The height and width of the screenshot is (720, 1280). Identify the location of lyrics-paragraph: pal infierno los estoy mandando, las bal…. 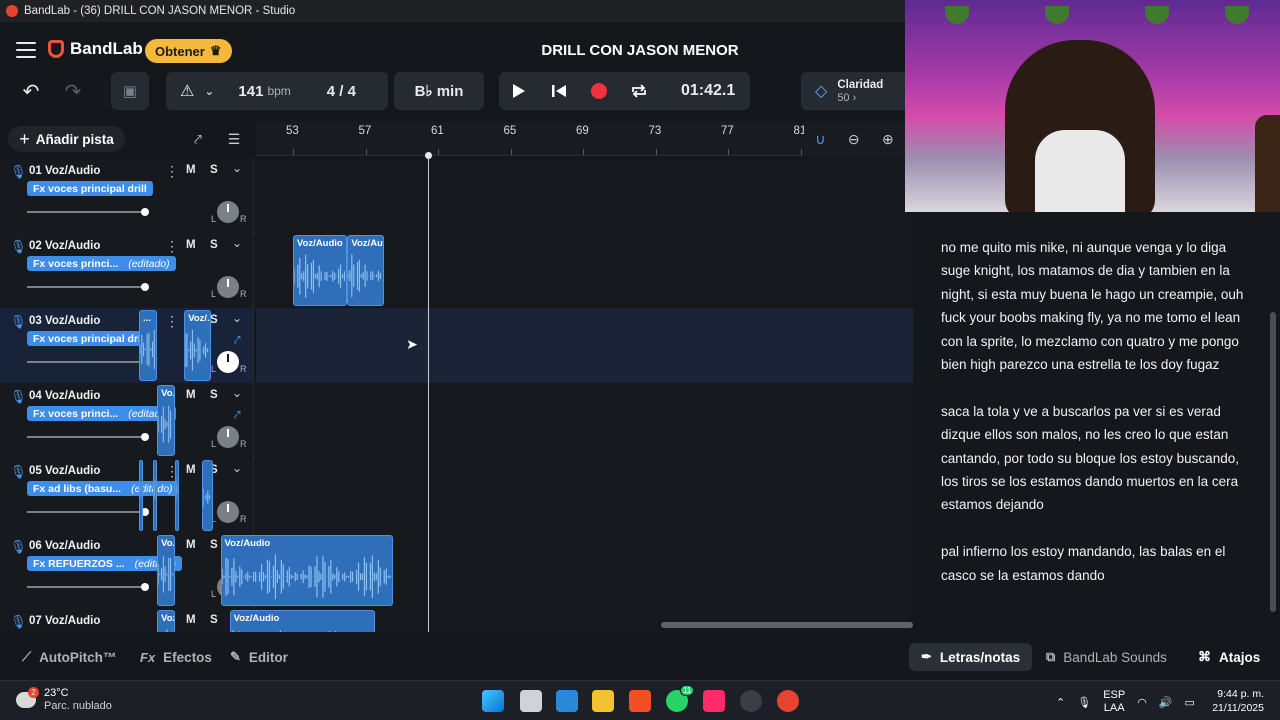
(1096, 563).